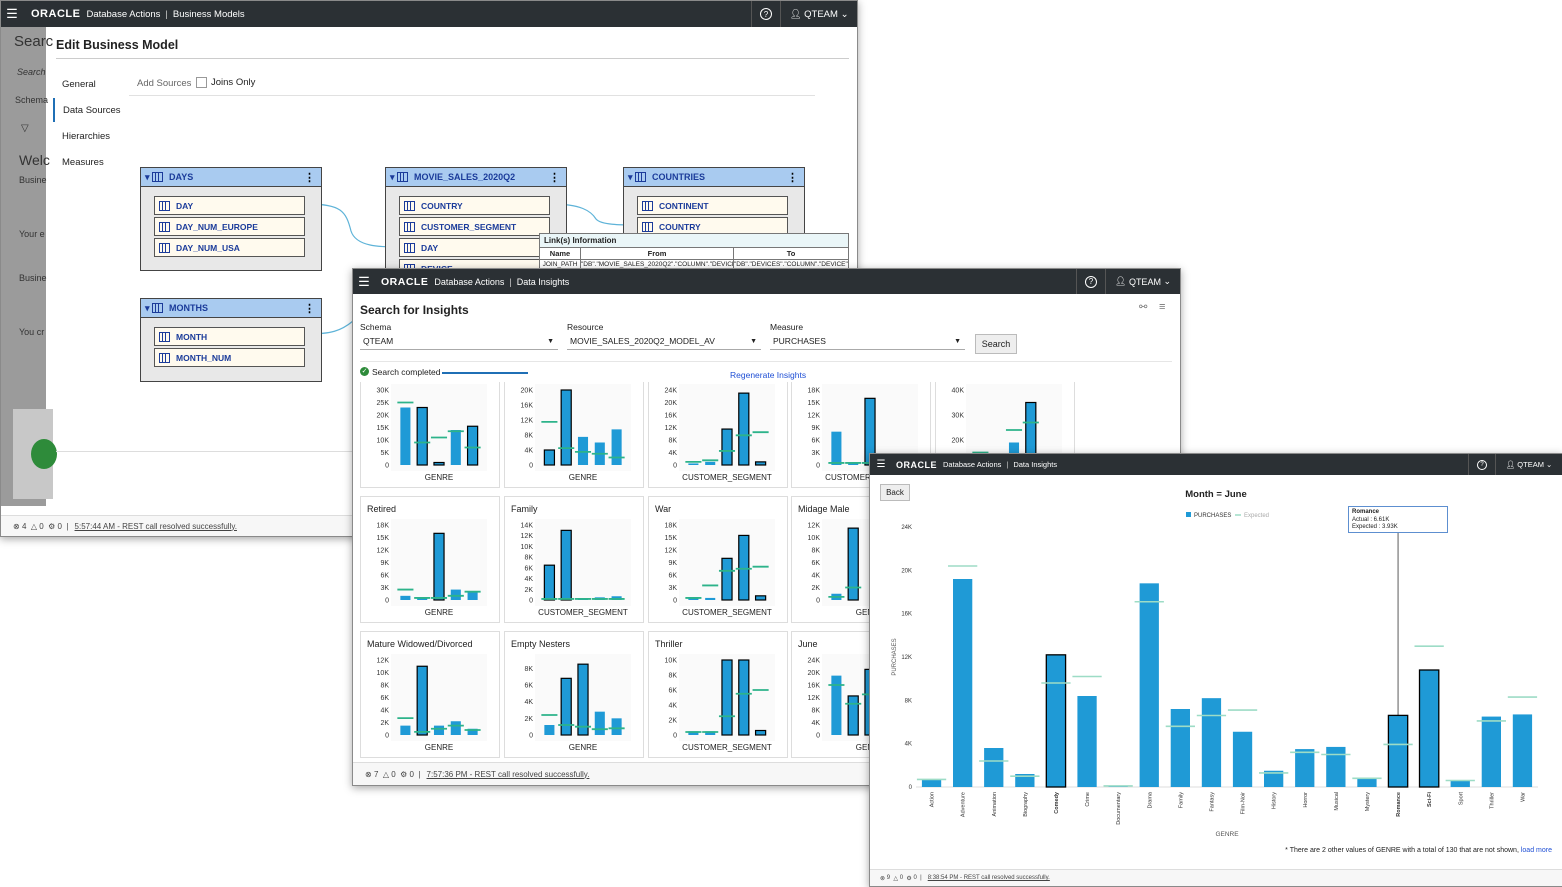 The height and width of the screenshot is (887, 1562). What do you see at coordinates (229, 247) in the screenshot?
I see `column-day-num-usa: DAY_NUM_USA` at bounding box center [229, 247].